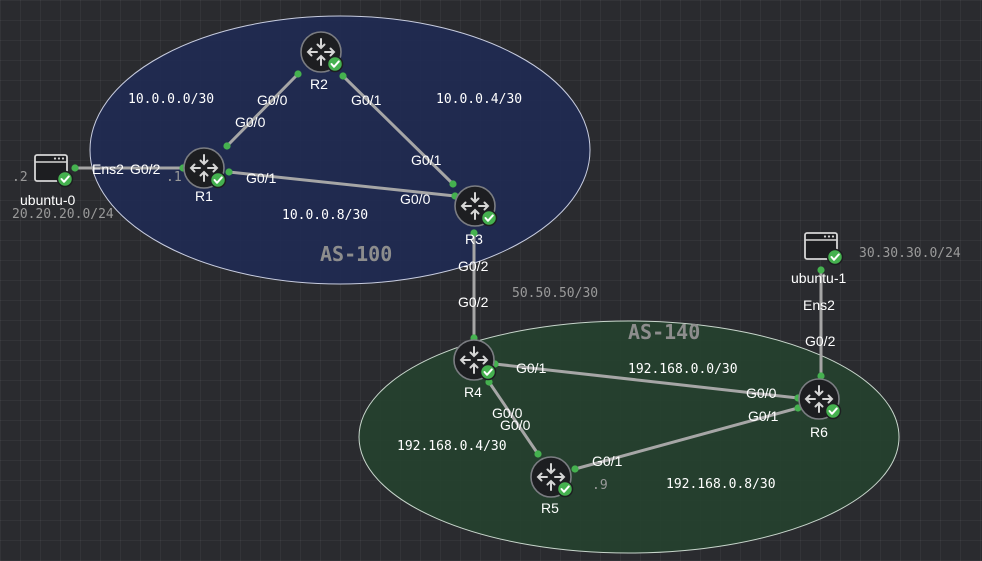 The height and width of the screenshot is (561, 982). I want to click on subnet-label: 10.0.0.8/30, so click(325, 215).